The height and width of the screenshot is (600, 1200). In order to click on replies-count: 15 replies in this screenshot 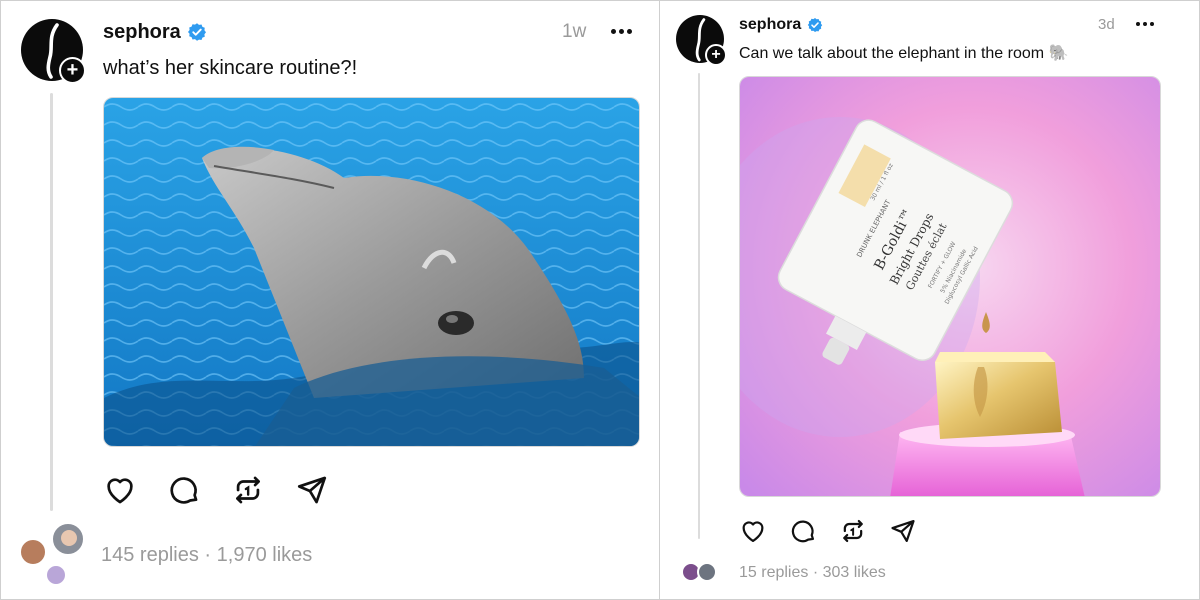, I will do `click(773, 572)`.